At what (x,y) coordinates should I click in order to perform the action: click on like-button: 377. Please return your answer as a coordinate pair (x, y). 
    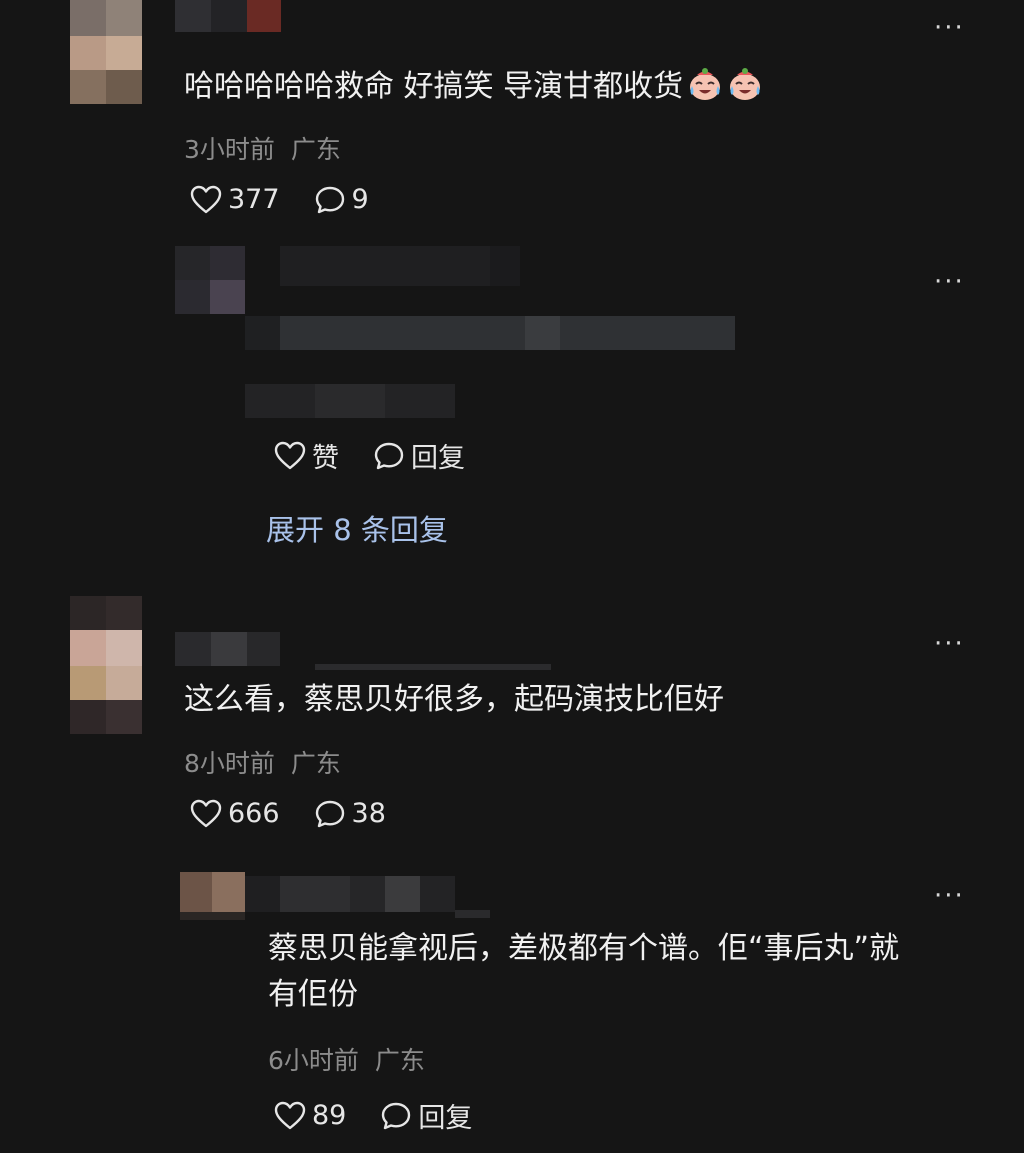
    Looking at the image, I should click on (235, 199).